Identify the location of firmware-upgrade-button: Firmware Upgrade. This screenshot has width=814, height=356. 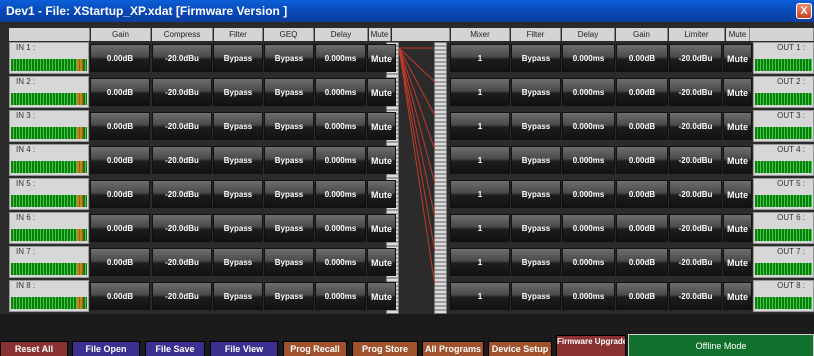
(591, 345).